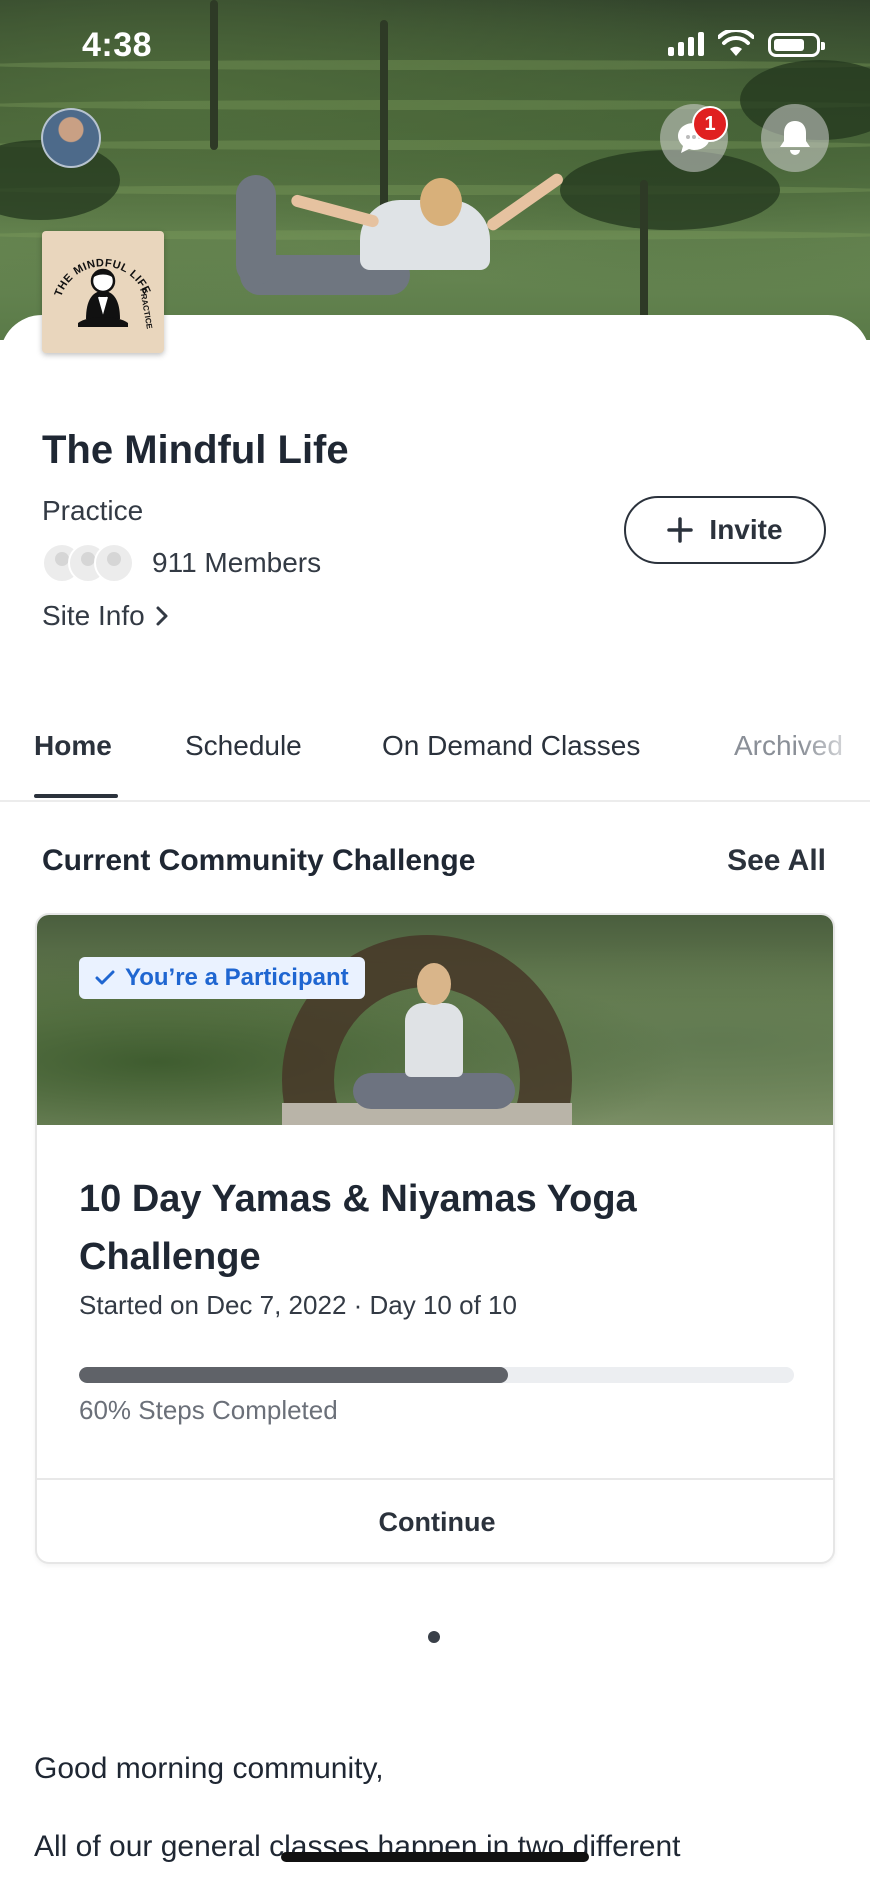  What do you see at coordinates (237, 562) in the screenshot?
I see `members-count: 911 Members` at bounding box center [237, 562].